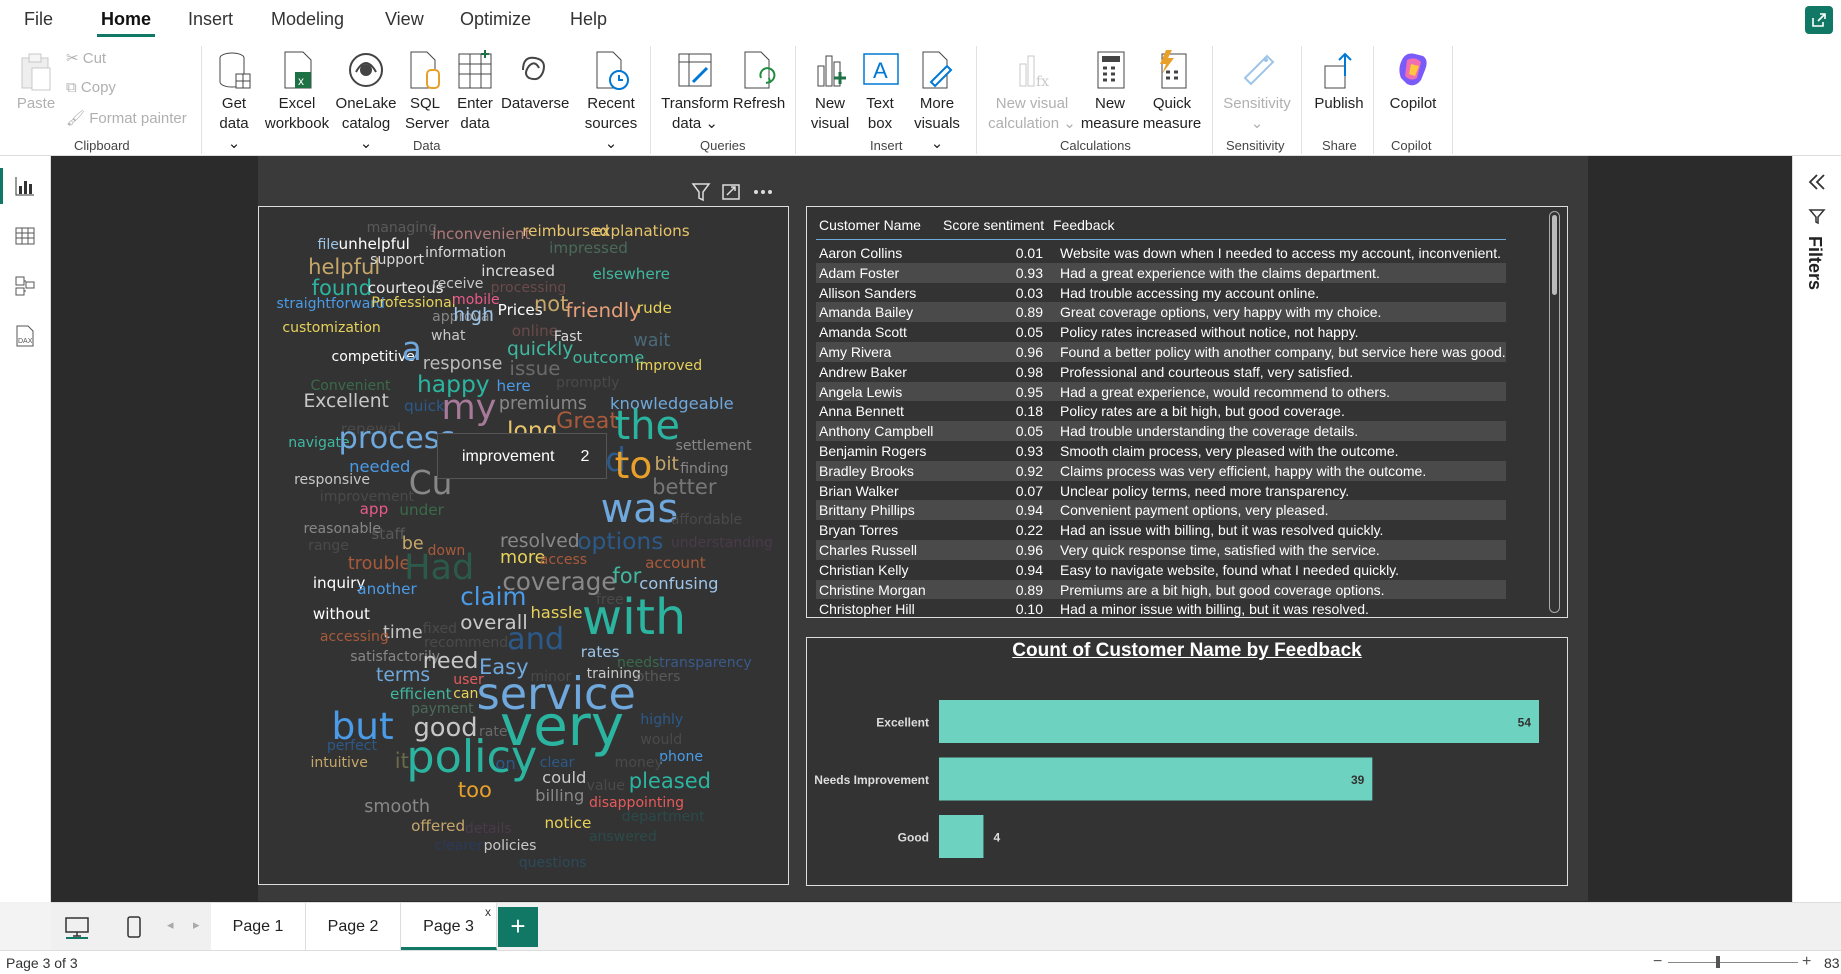 This screenshot has height=974, width=1841. What do you see at coordinates (634, 465) in the screenshot?
I see `word-cloud-word: to` at bounding box center [634, 465].